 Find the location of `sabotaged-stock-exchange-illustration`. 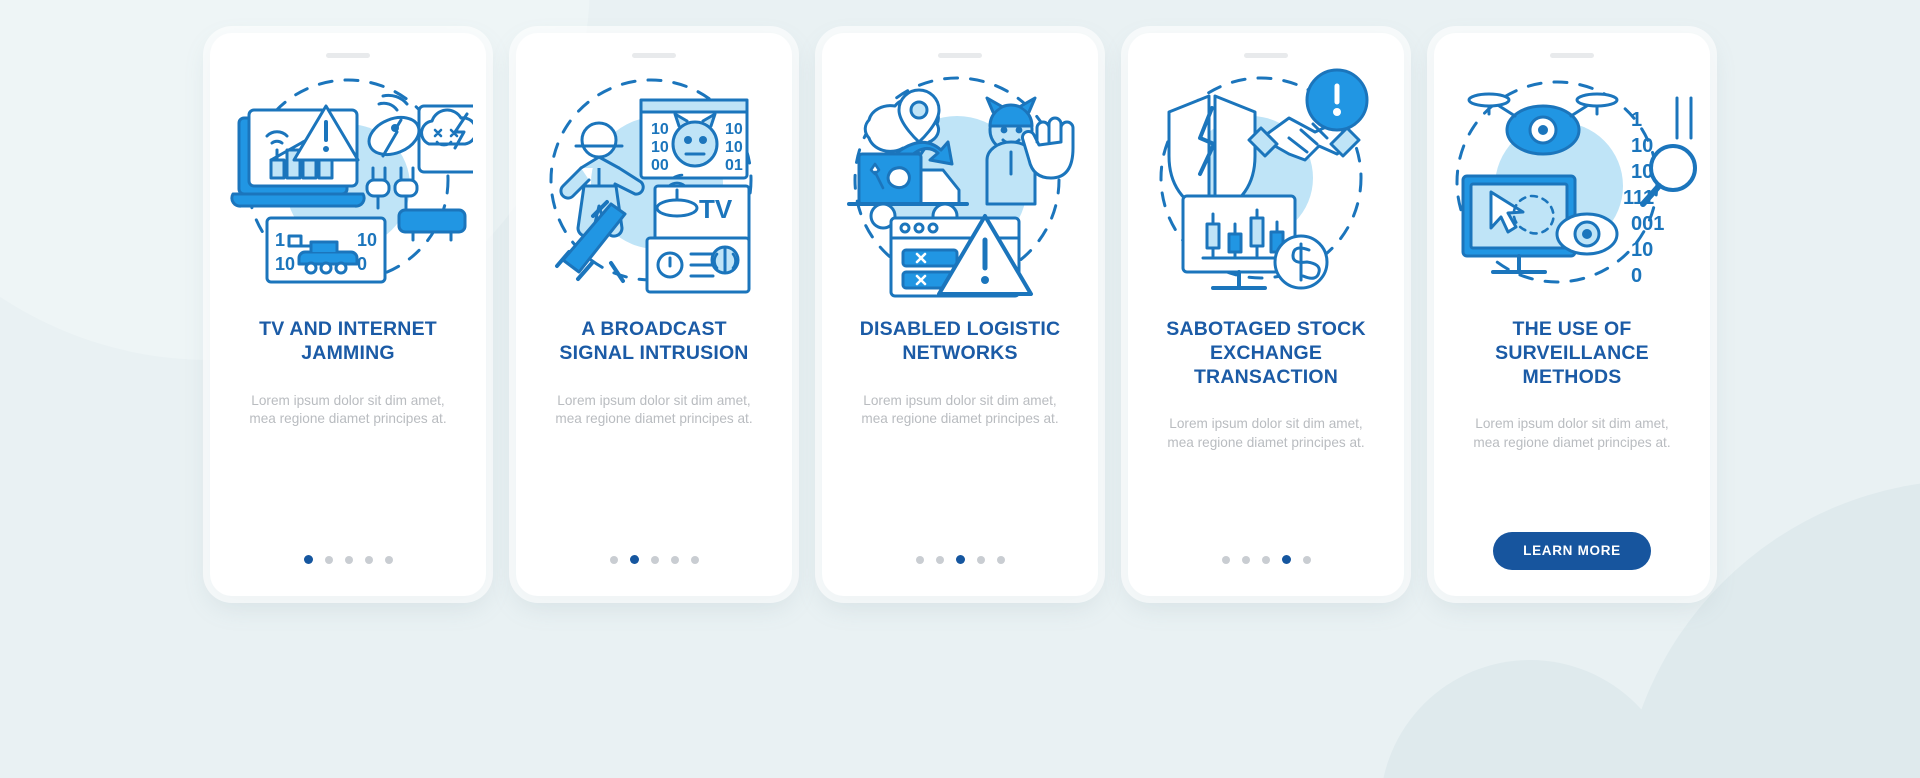

sabotaged-stock-exchange-illustration is located at coordinates (1266, 183).